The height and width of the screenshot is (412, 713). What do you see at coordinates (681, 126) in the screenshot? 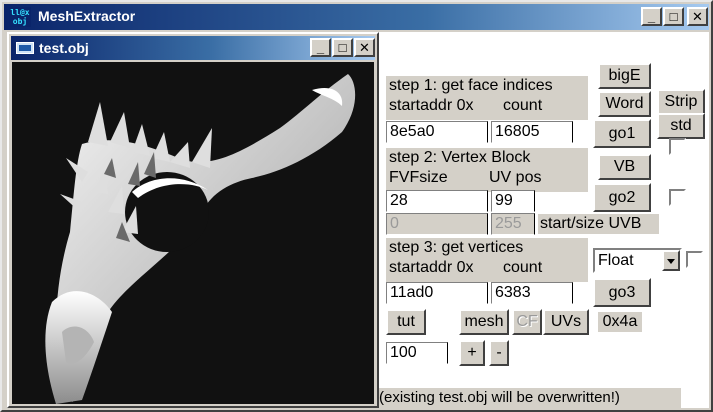
I see `std-button: std` at bounding box center [681, 126].